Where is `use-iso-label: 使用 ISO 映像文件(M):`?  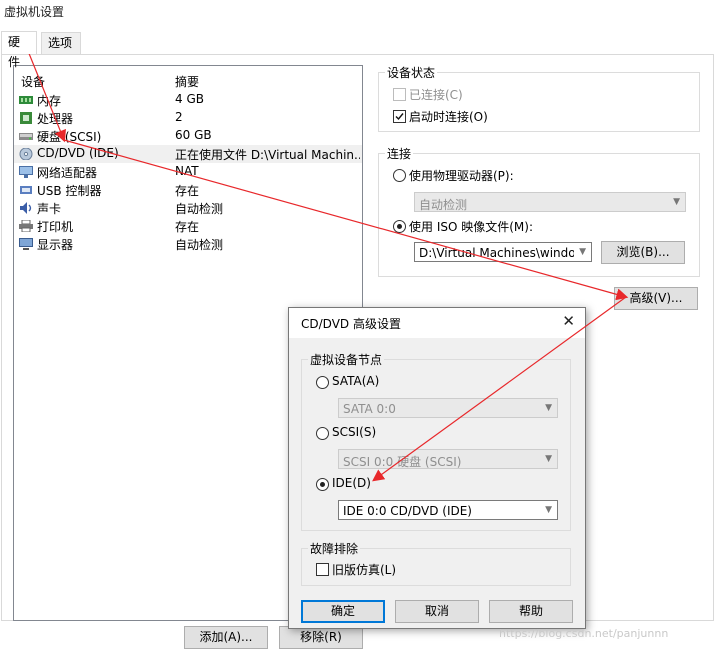
use-iso-label: 使用 ISO 映像文件(M): is located at coordinates (471, 227).